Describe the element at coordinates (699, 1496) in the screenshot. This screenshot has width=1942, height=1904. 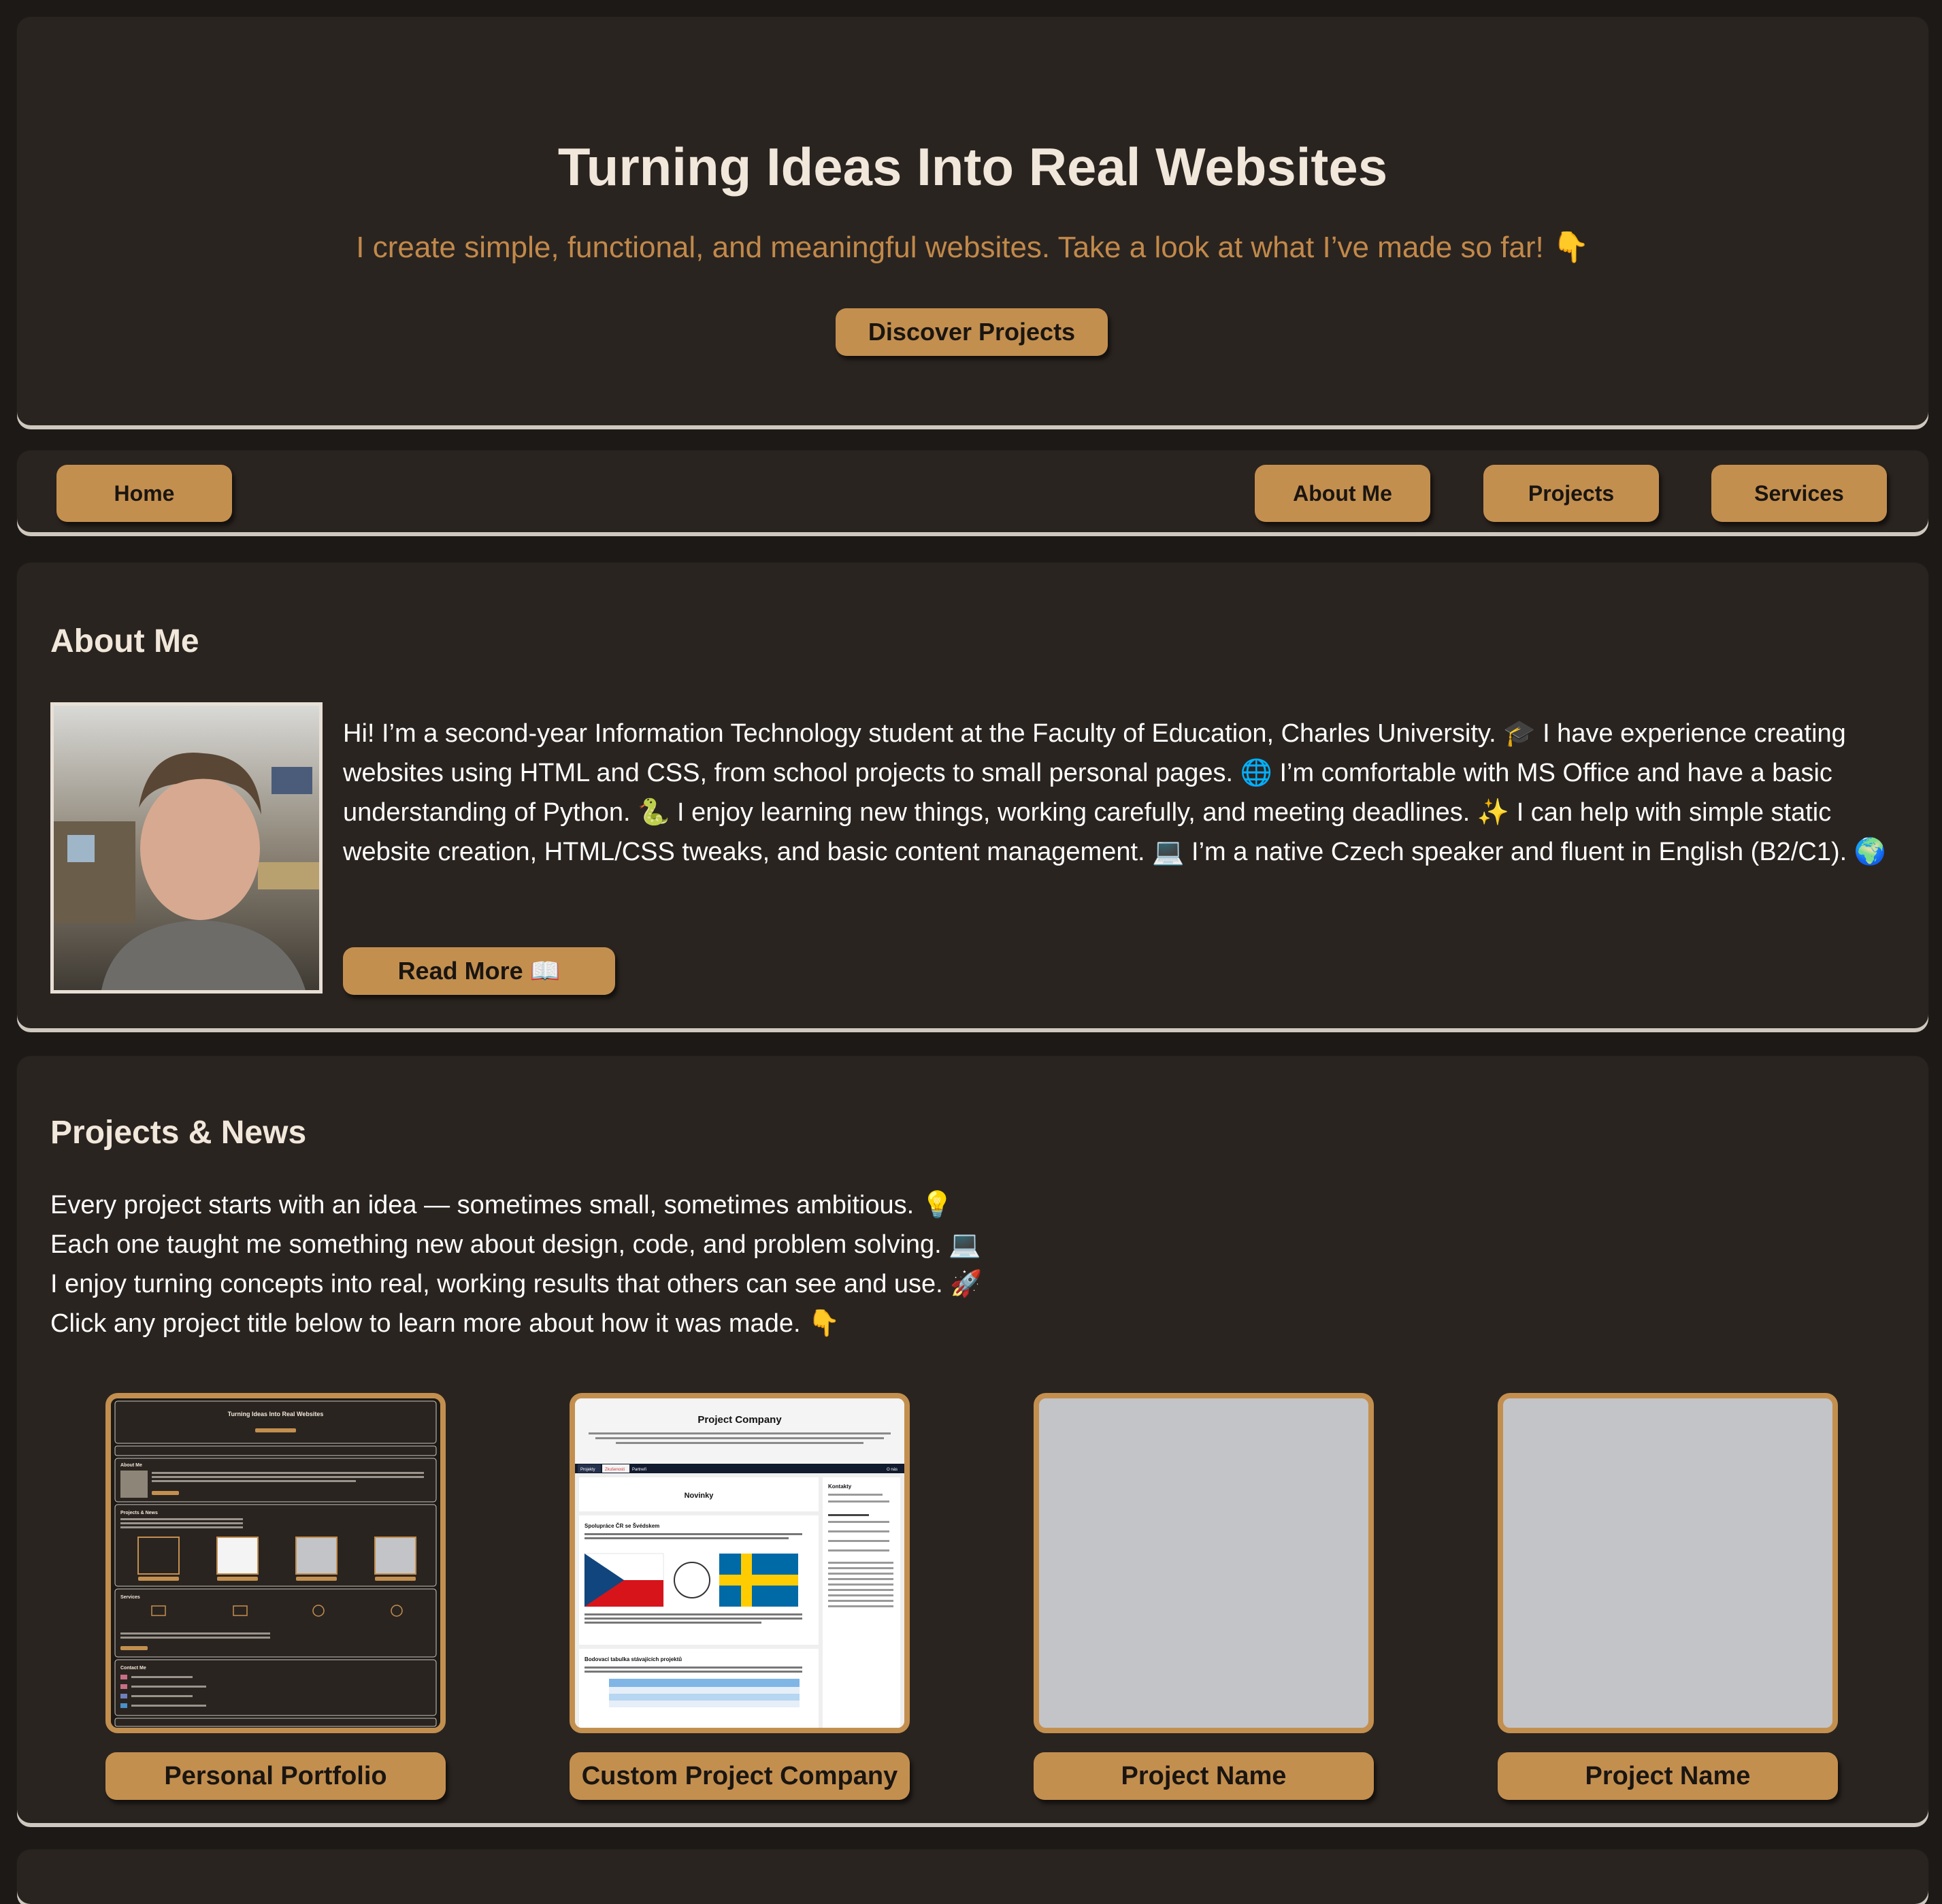
I see `company-preview-news-heading: Novinky` at that location.